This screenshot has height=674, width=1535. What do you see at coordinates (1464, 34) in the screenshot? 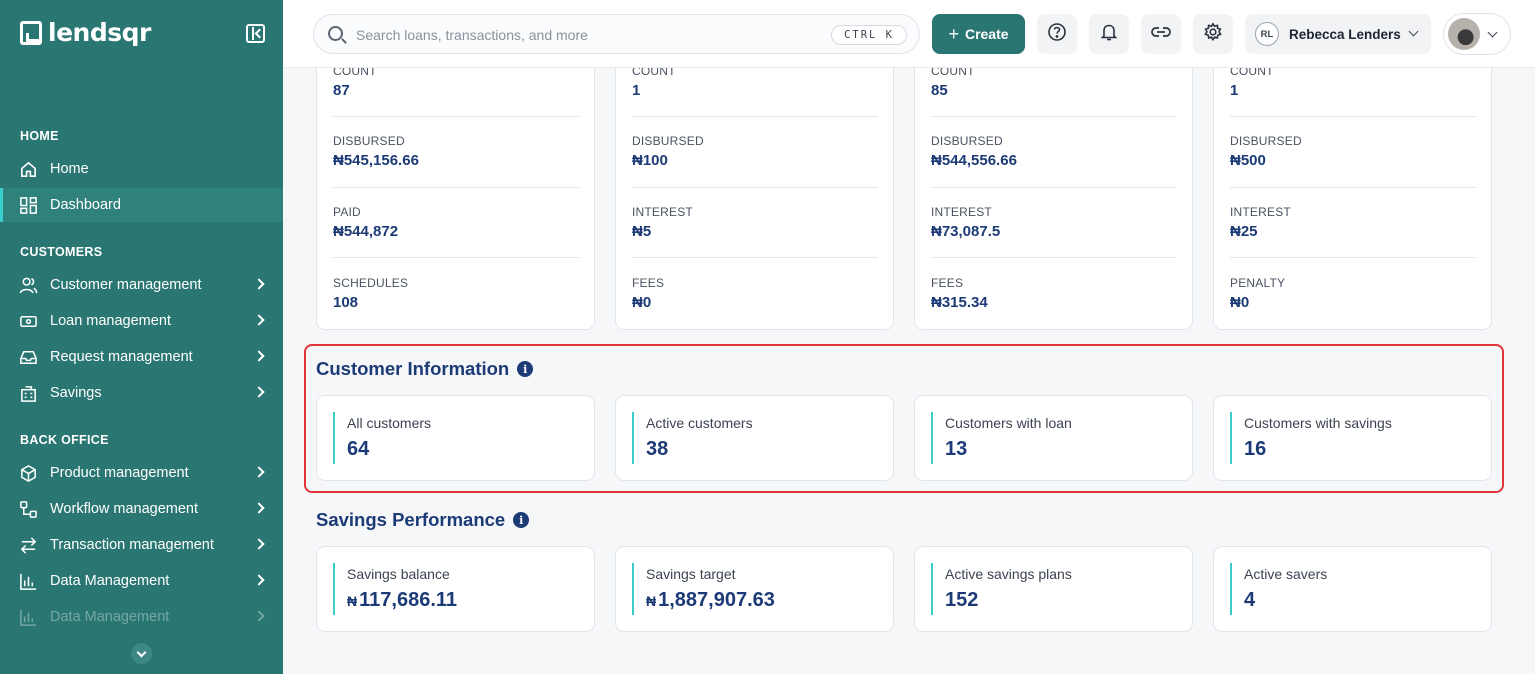
I see `avatar` at bounding box center [1464, 34].